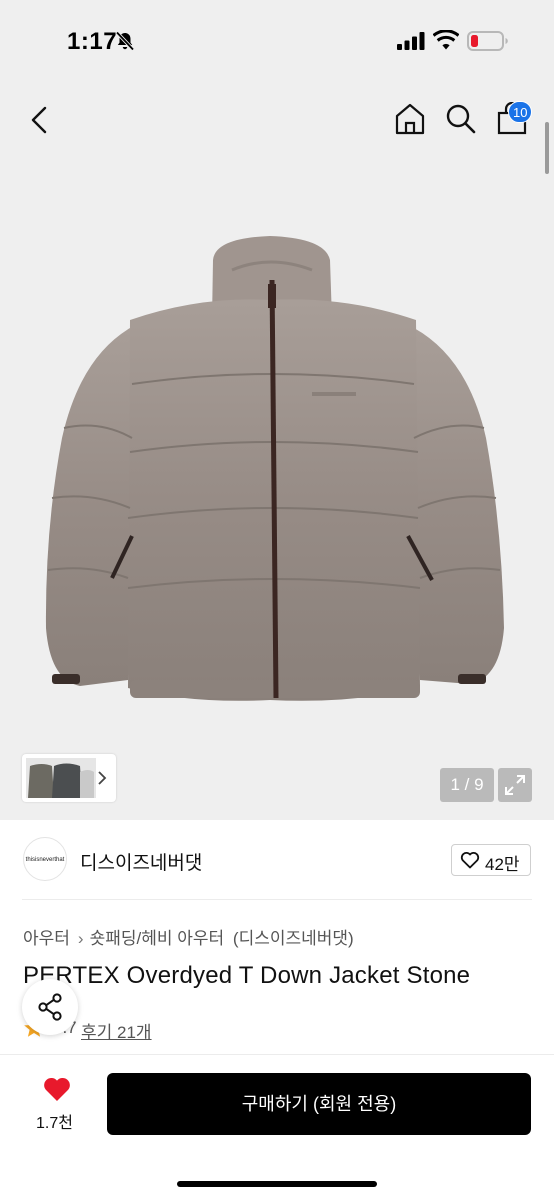 The height and width of the screenshot is (1200, 554). What do you see at coordinates (277, 1184) in the screenshot?
I see `home-indicator` at bounding box center [277, 1184].